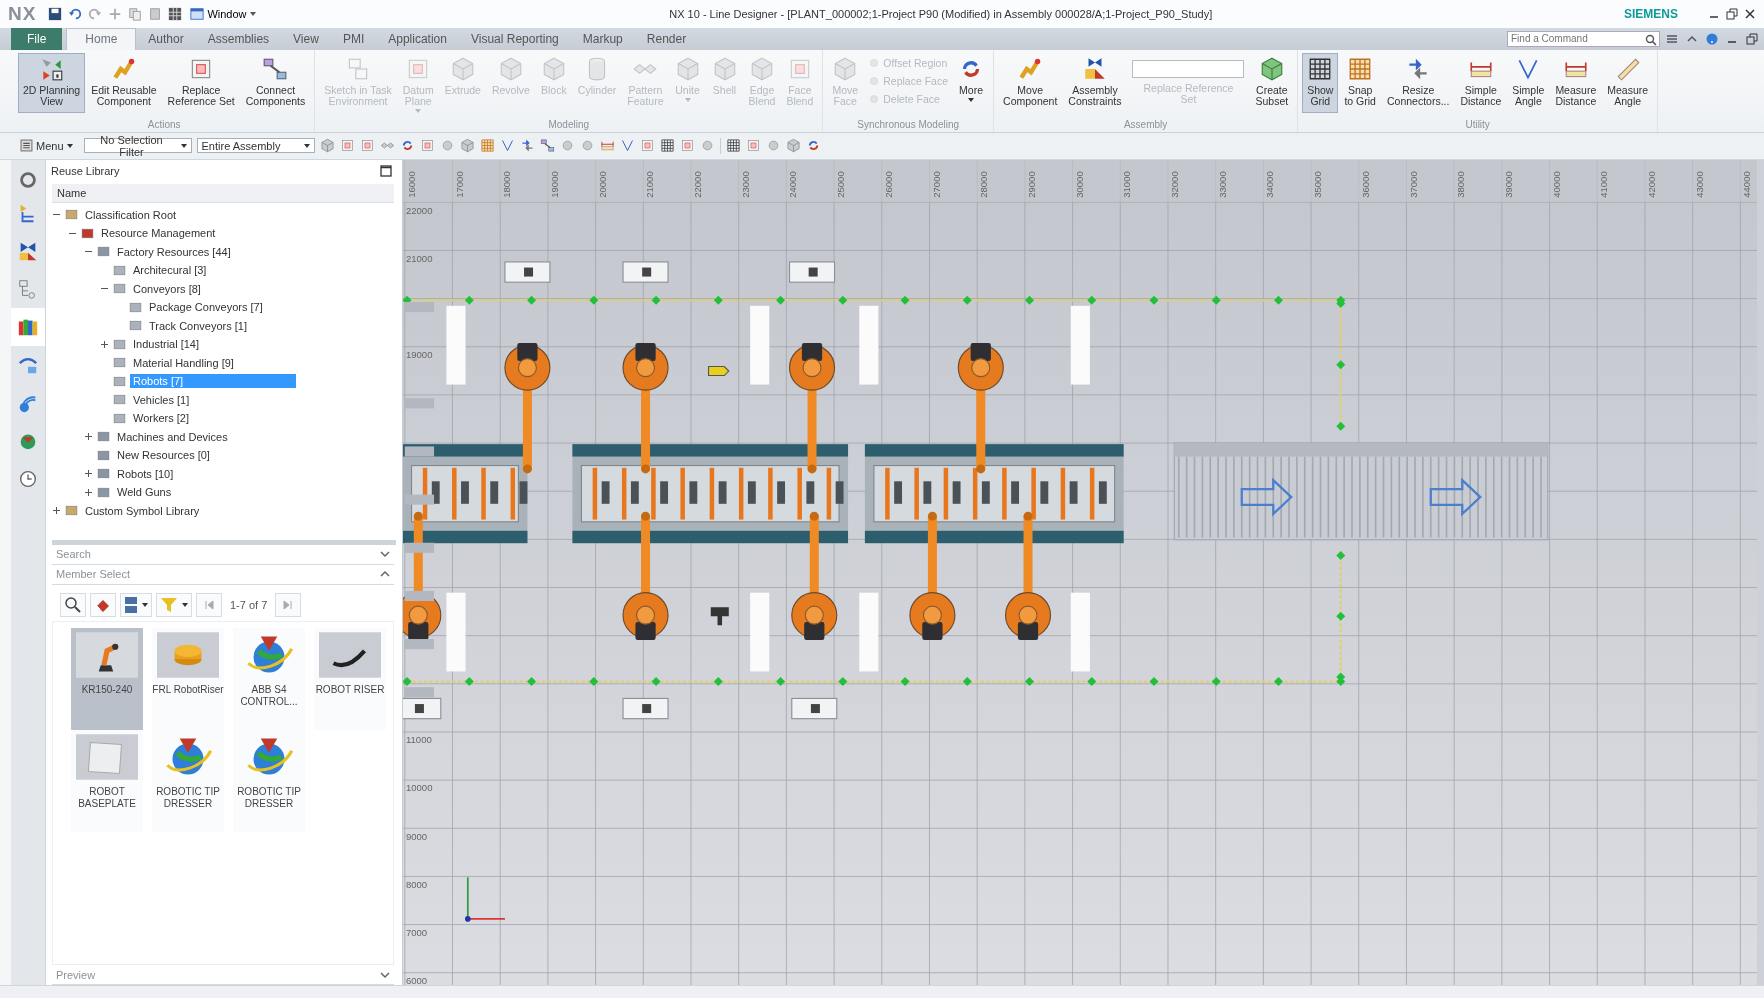 The width and height of the screenshot is (1764, 998). Describe the element at coordinates (142, 510) in the screenshot. I see `tree-item: Custom Symbol Library` at that location.